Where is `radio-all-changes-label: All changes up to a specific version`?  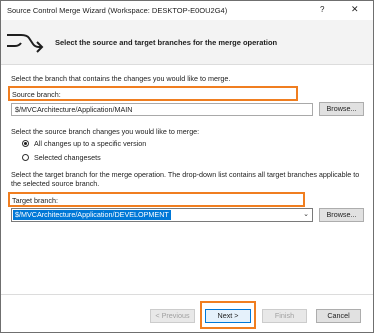
radio-all-changes-label: All changes up to a specific version is located at coordinates (90, 143).